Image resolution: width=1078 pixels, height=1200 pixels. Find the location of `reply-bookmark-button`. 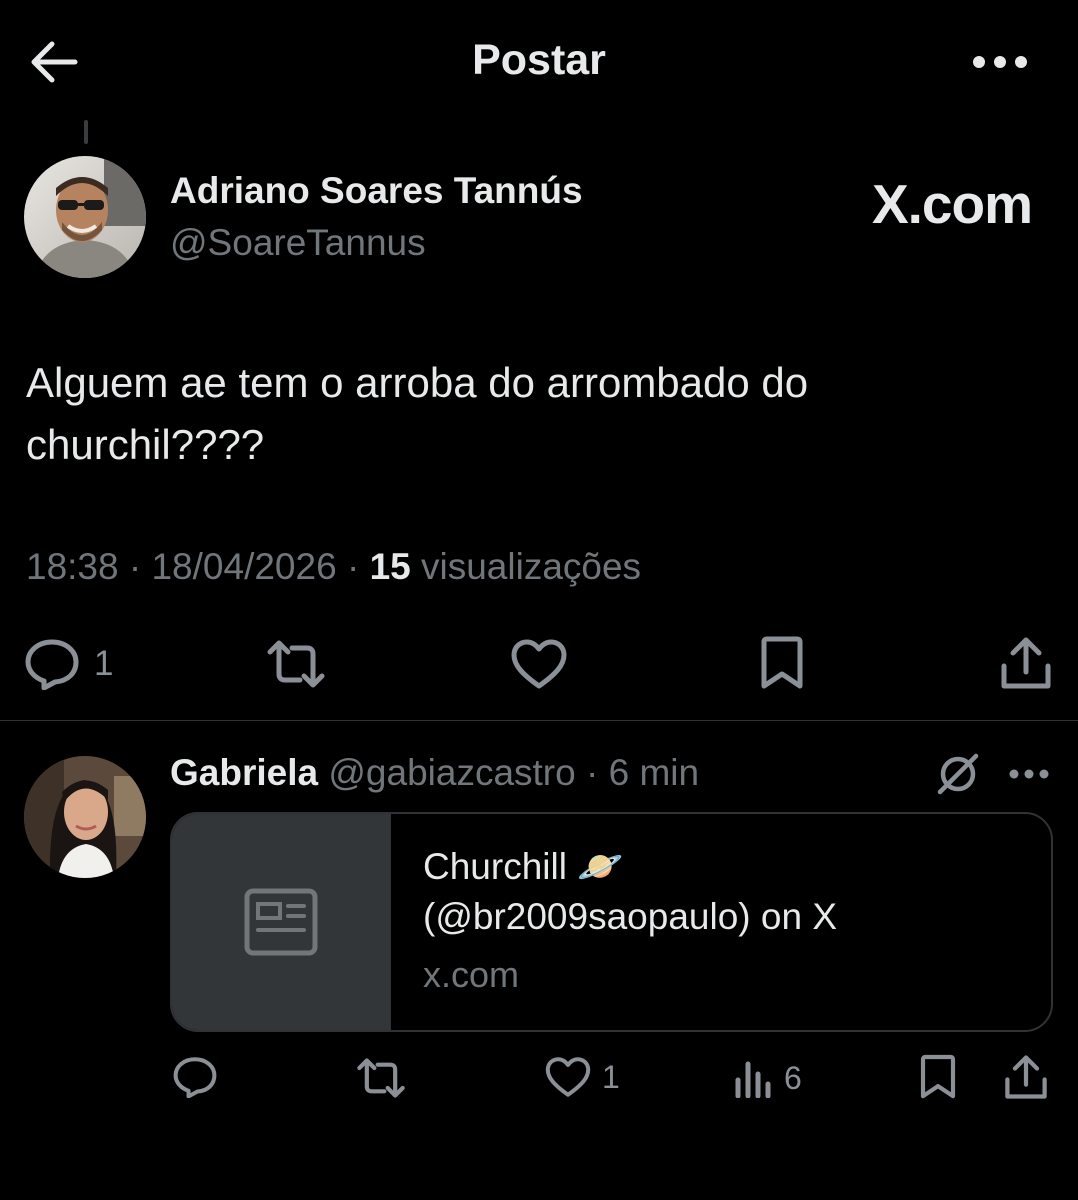

reply-bookmark-button is located at coordinates (938, 1077).